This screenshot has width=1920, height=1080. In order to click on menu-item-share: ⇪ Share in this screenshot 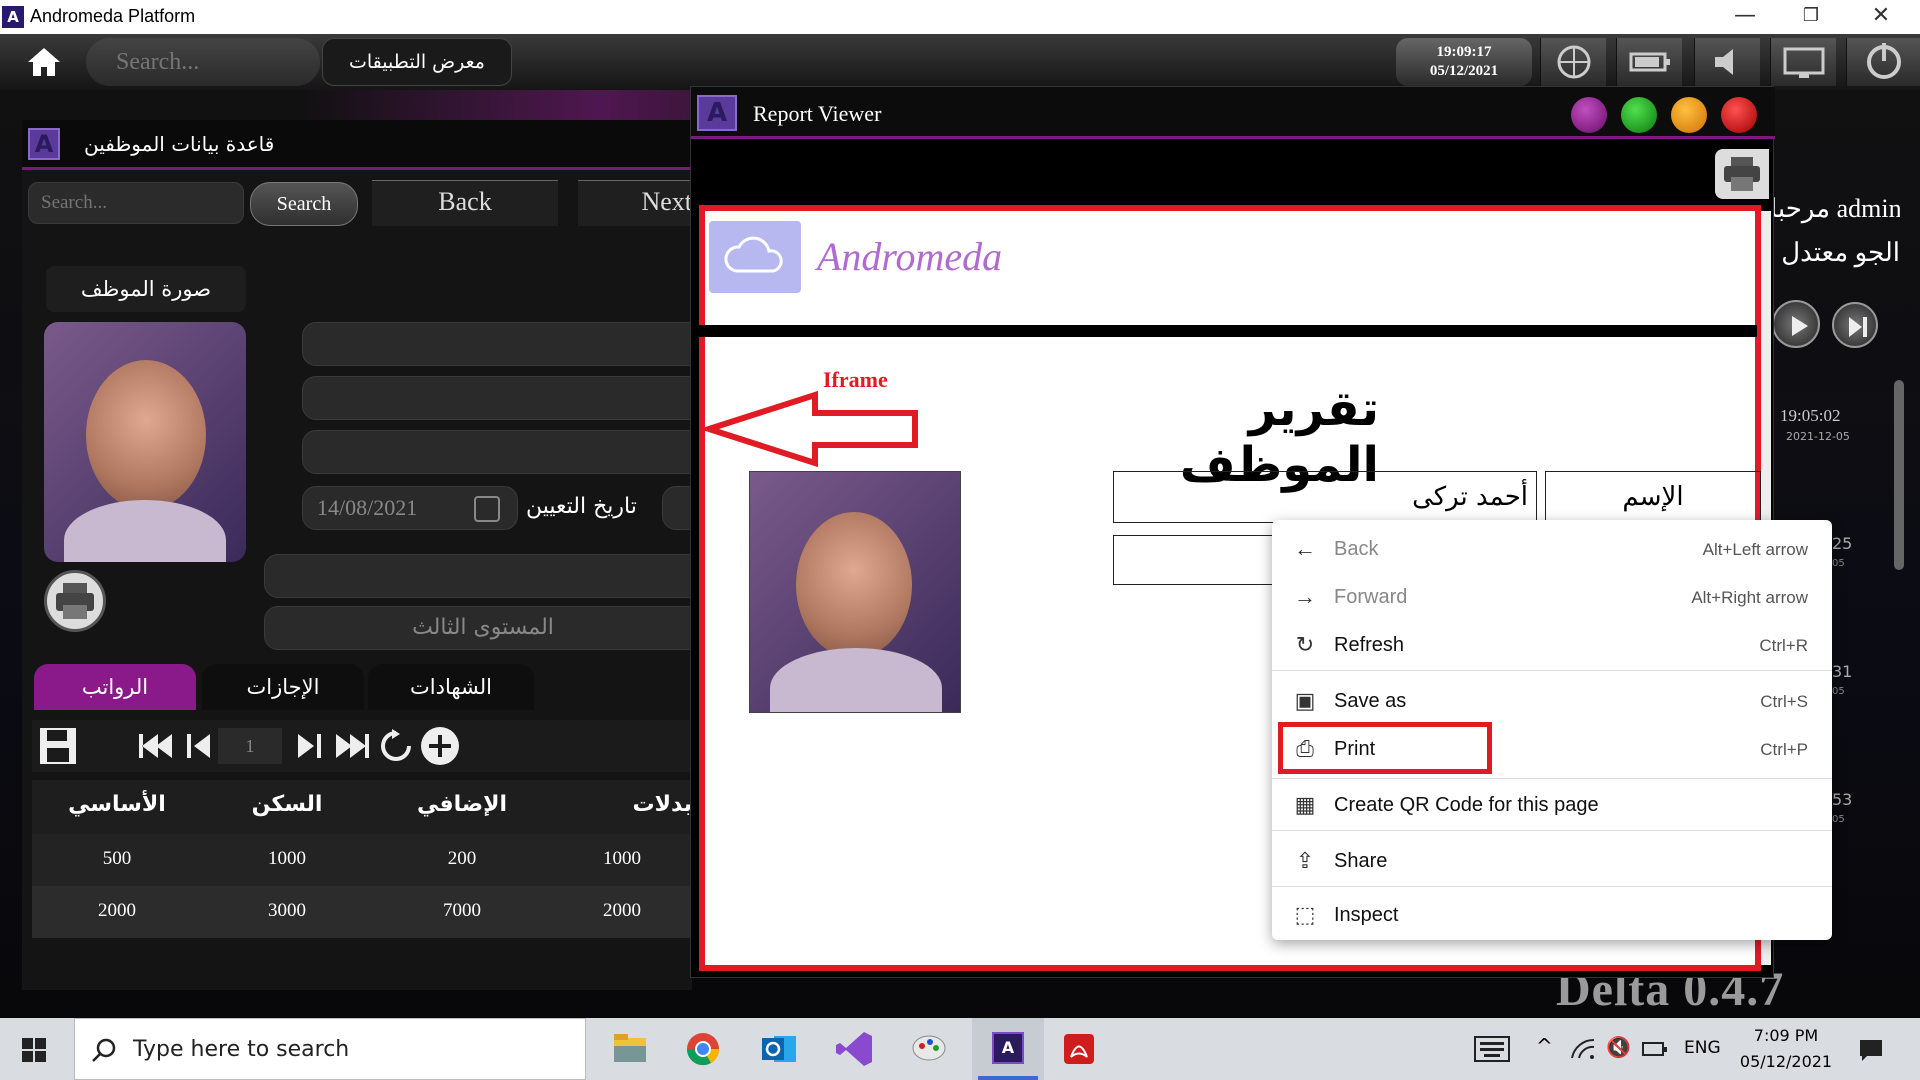, I will do `click(1552, 862)`.